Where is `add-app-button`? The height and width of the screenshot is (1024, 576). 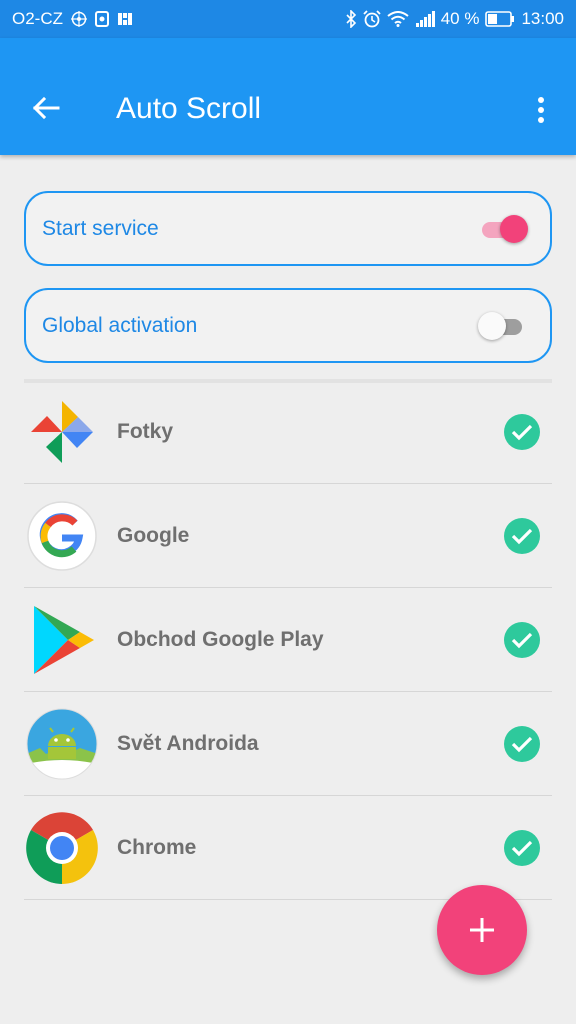
add-app-button is located at coordinates (482, 930).